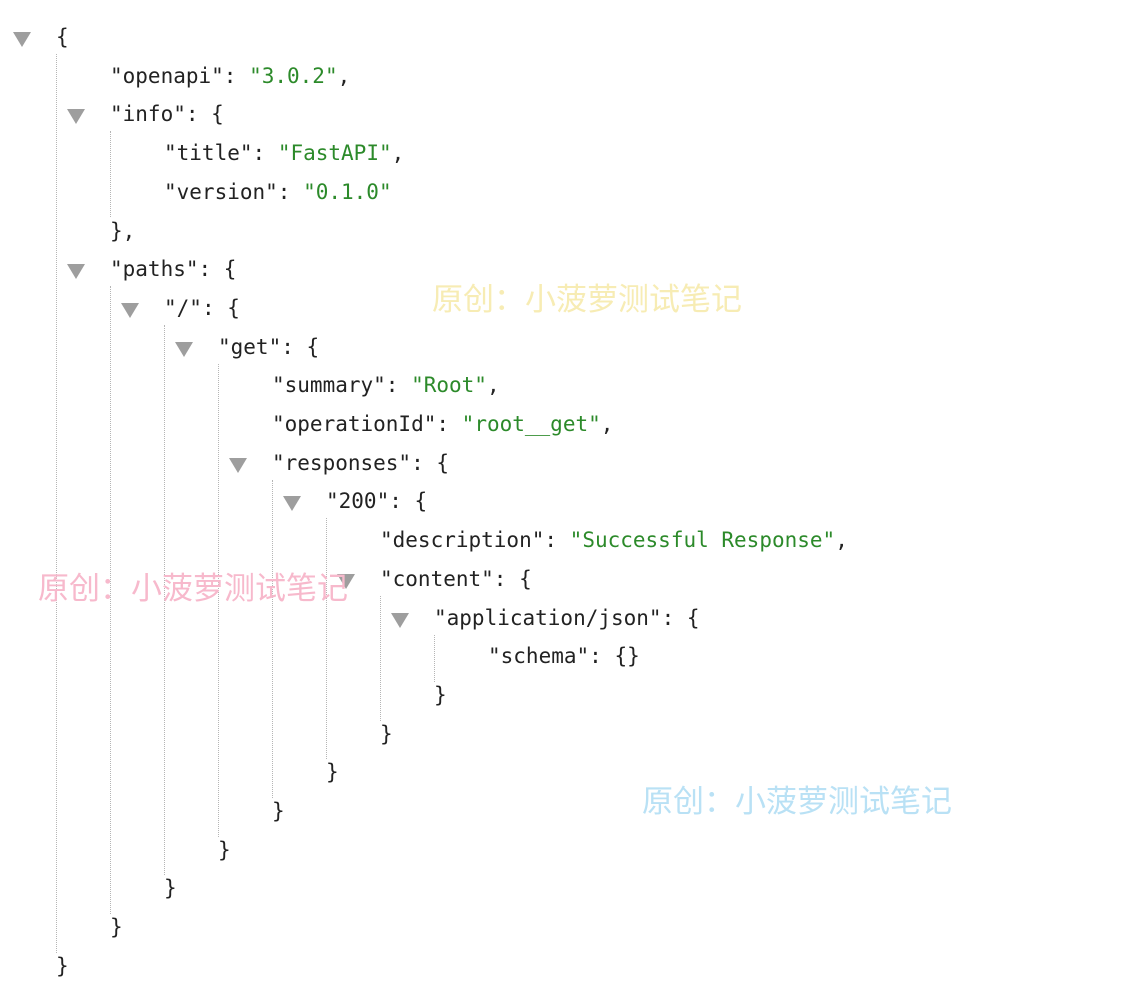  What do you see at coordinates (250, 346) in the screenshot?
I see `json-key: "get"` at bounding box center [250, 346].